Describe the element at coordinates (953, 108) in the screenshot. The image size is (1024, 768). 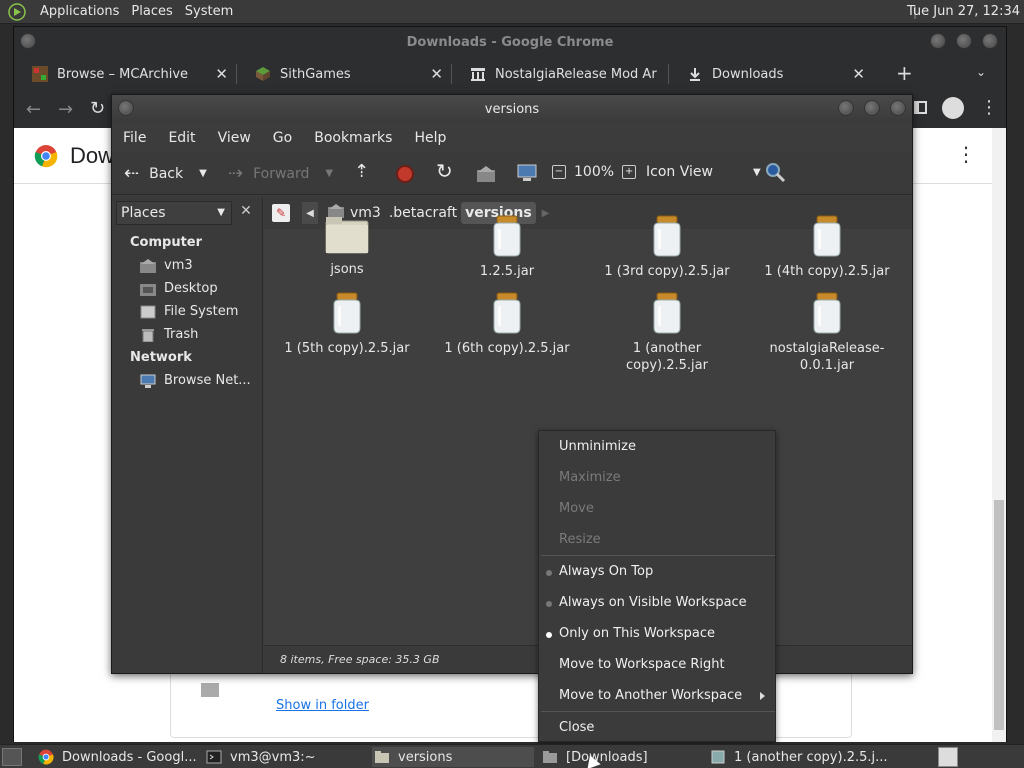
I see `profile-avatar-icon` at that location.